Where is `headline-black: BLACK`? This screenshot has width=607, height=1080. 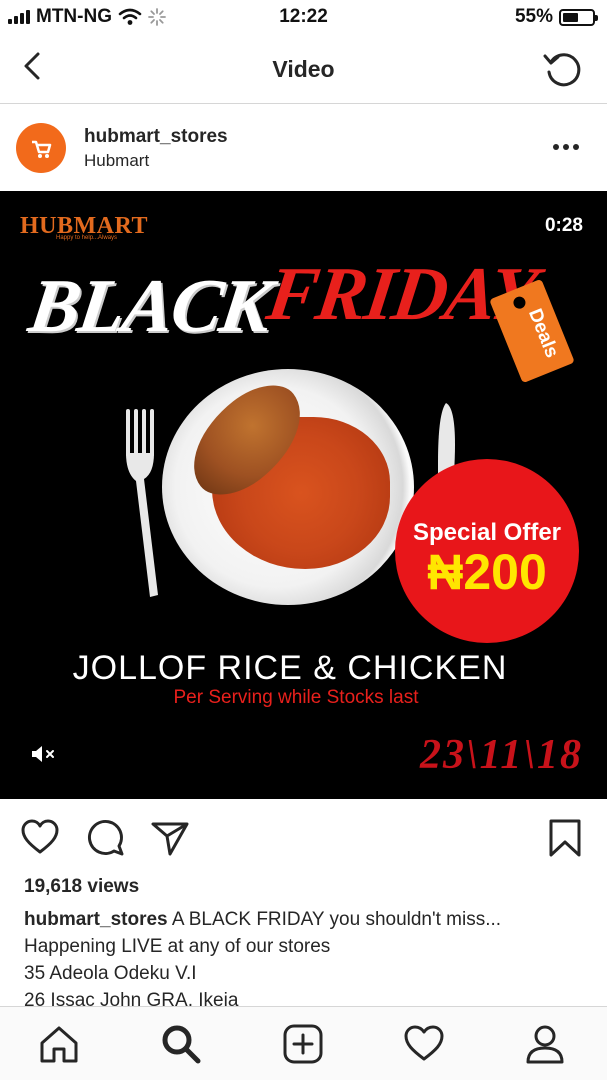
headline-black: BLACK is located at coordinates (150, 306).